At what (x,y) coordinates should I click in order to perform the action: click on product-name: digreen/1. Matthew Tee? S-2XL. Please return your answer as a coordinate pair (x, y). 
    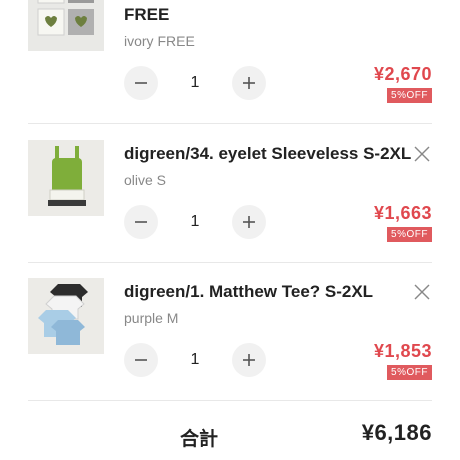
    Looking at the image, I should click on (248, 292).